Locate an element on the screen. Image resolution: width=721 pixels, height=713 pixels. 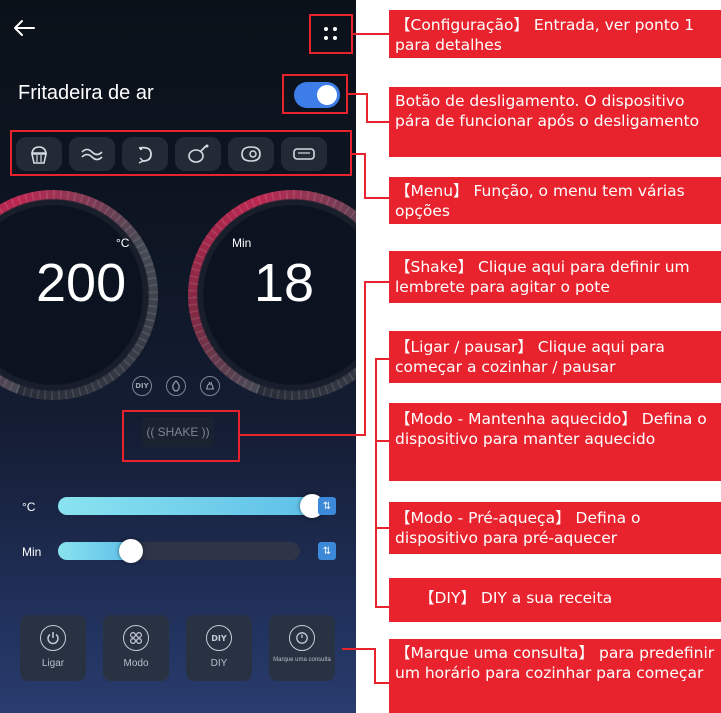
time-adjust-icon: ⇅ is located at coordinates (327, 551).